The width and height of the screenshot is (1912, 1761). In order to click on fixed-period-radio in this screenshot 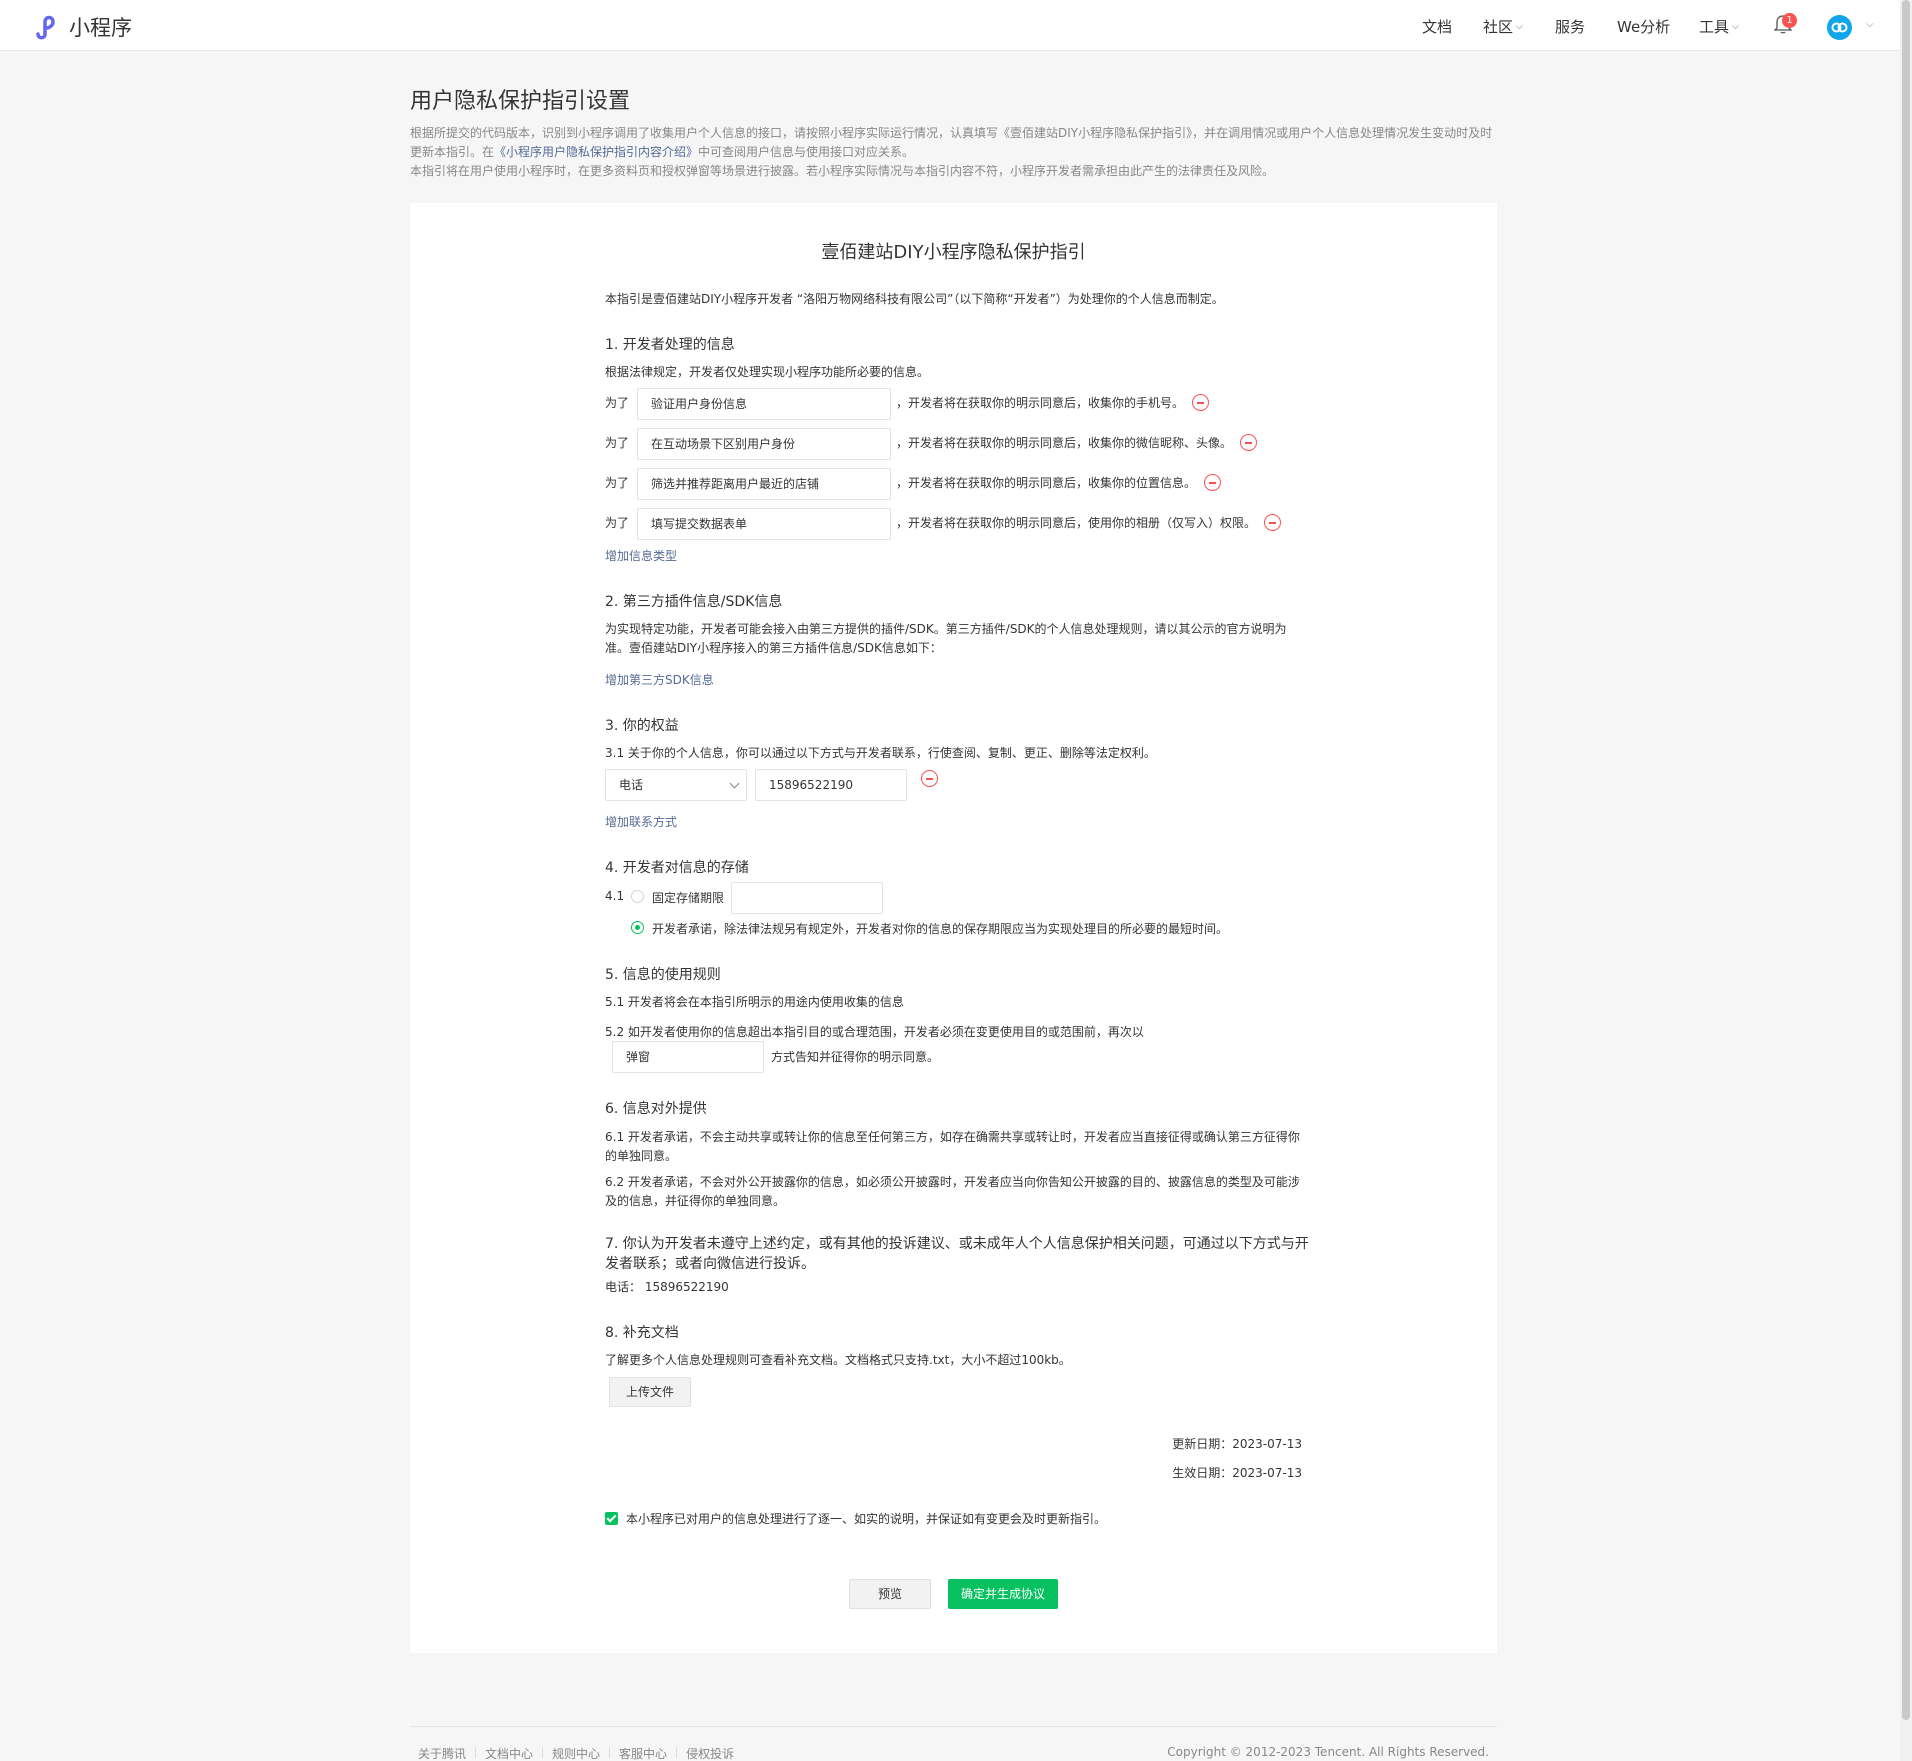, I will do `click(637, 896)`.